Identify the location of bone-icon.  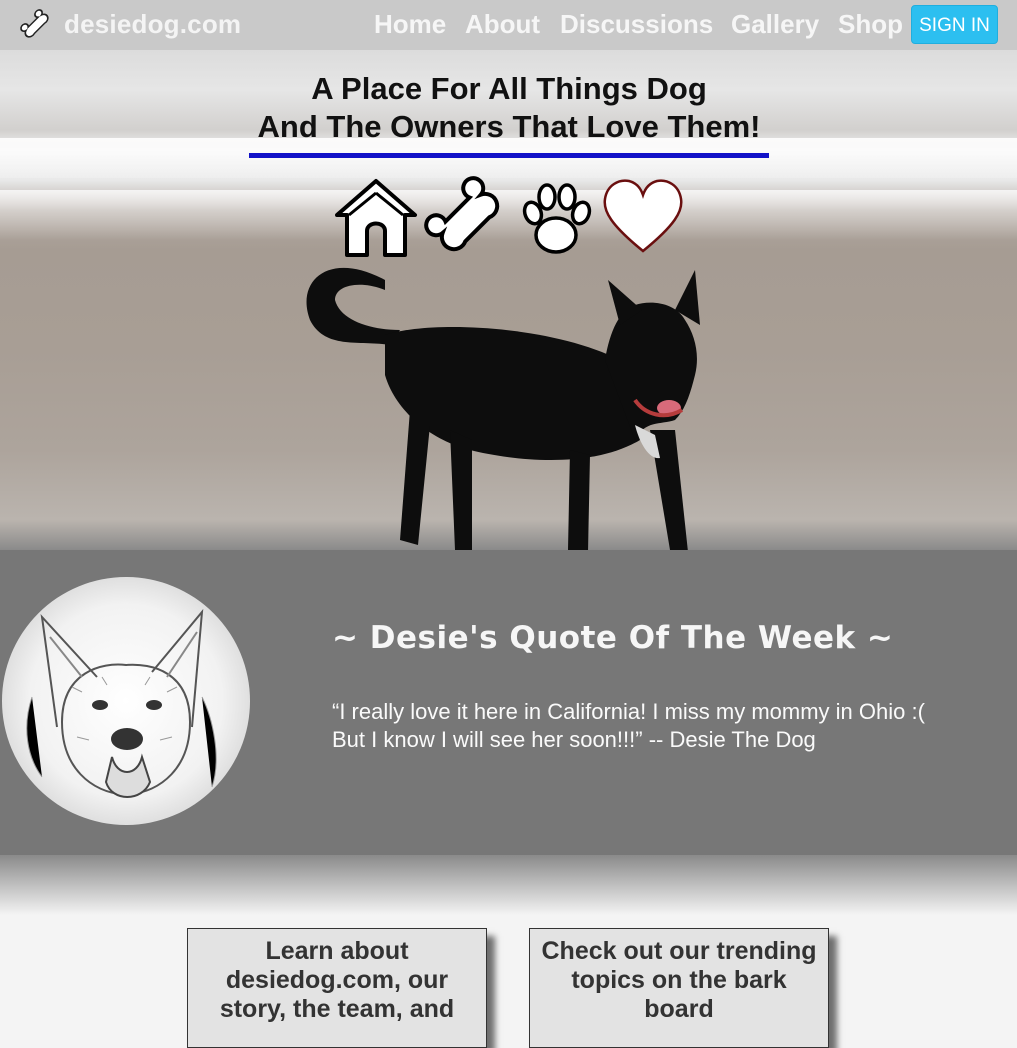
(462, 214).